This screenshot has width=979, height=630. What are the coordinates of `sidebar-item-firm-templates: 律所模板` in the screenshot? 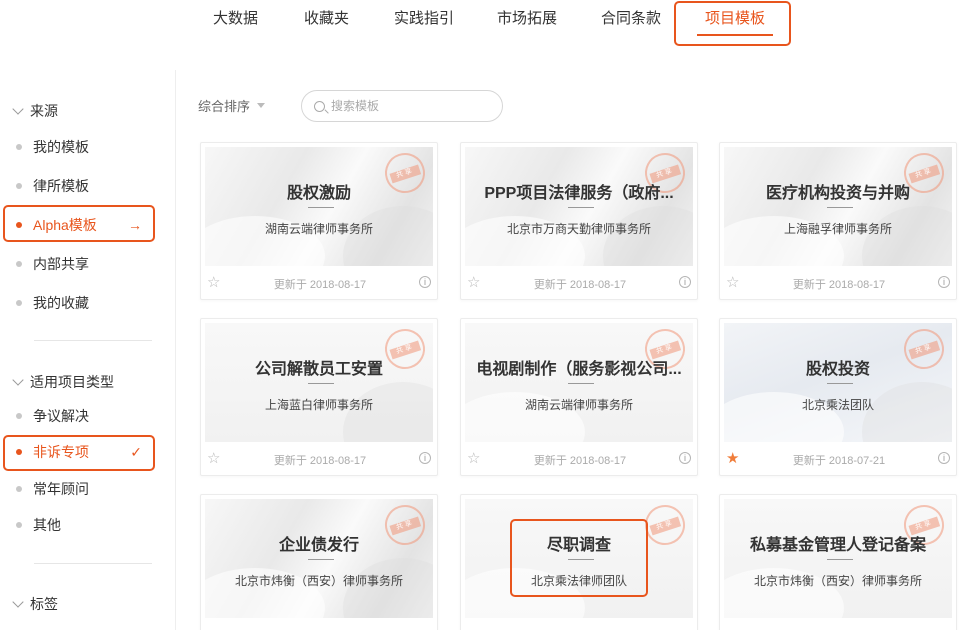 It's located at (84, 186).